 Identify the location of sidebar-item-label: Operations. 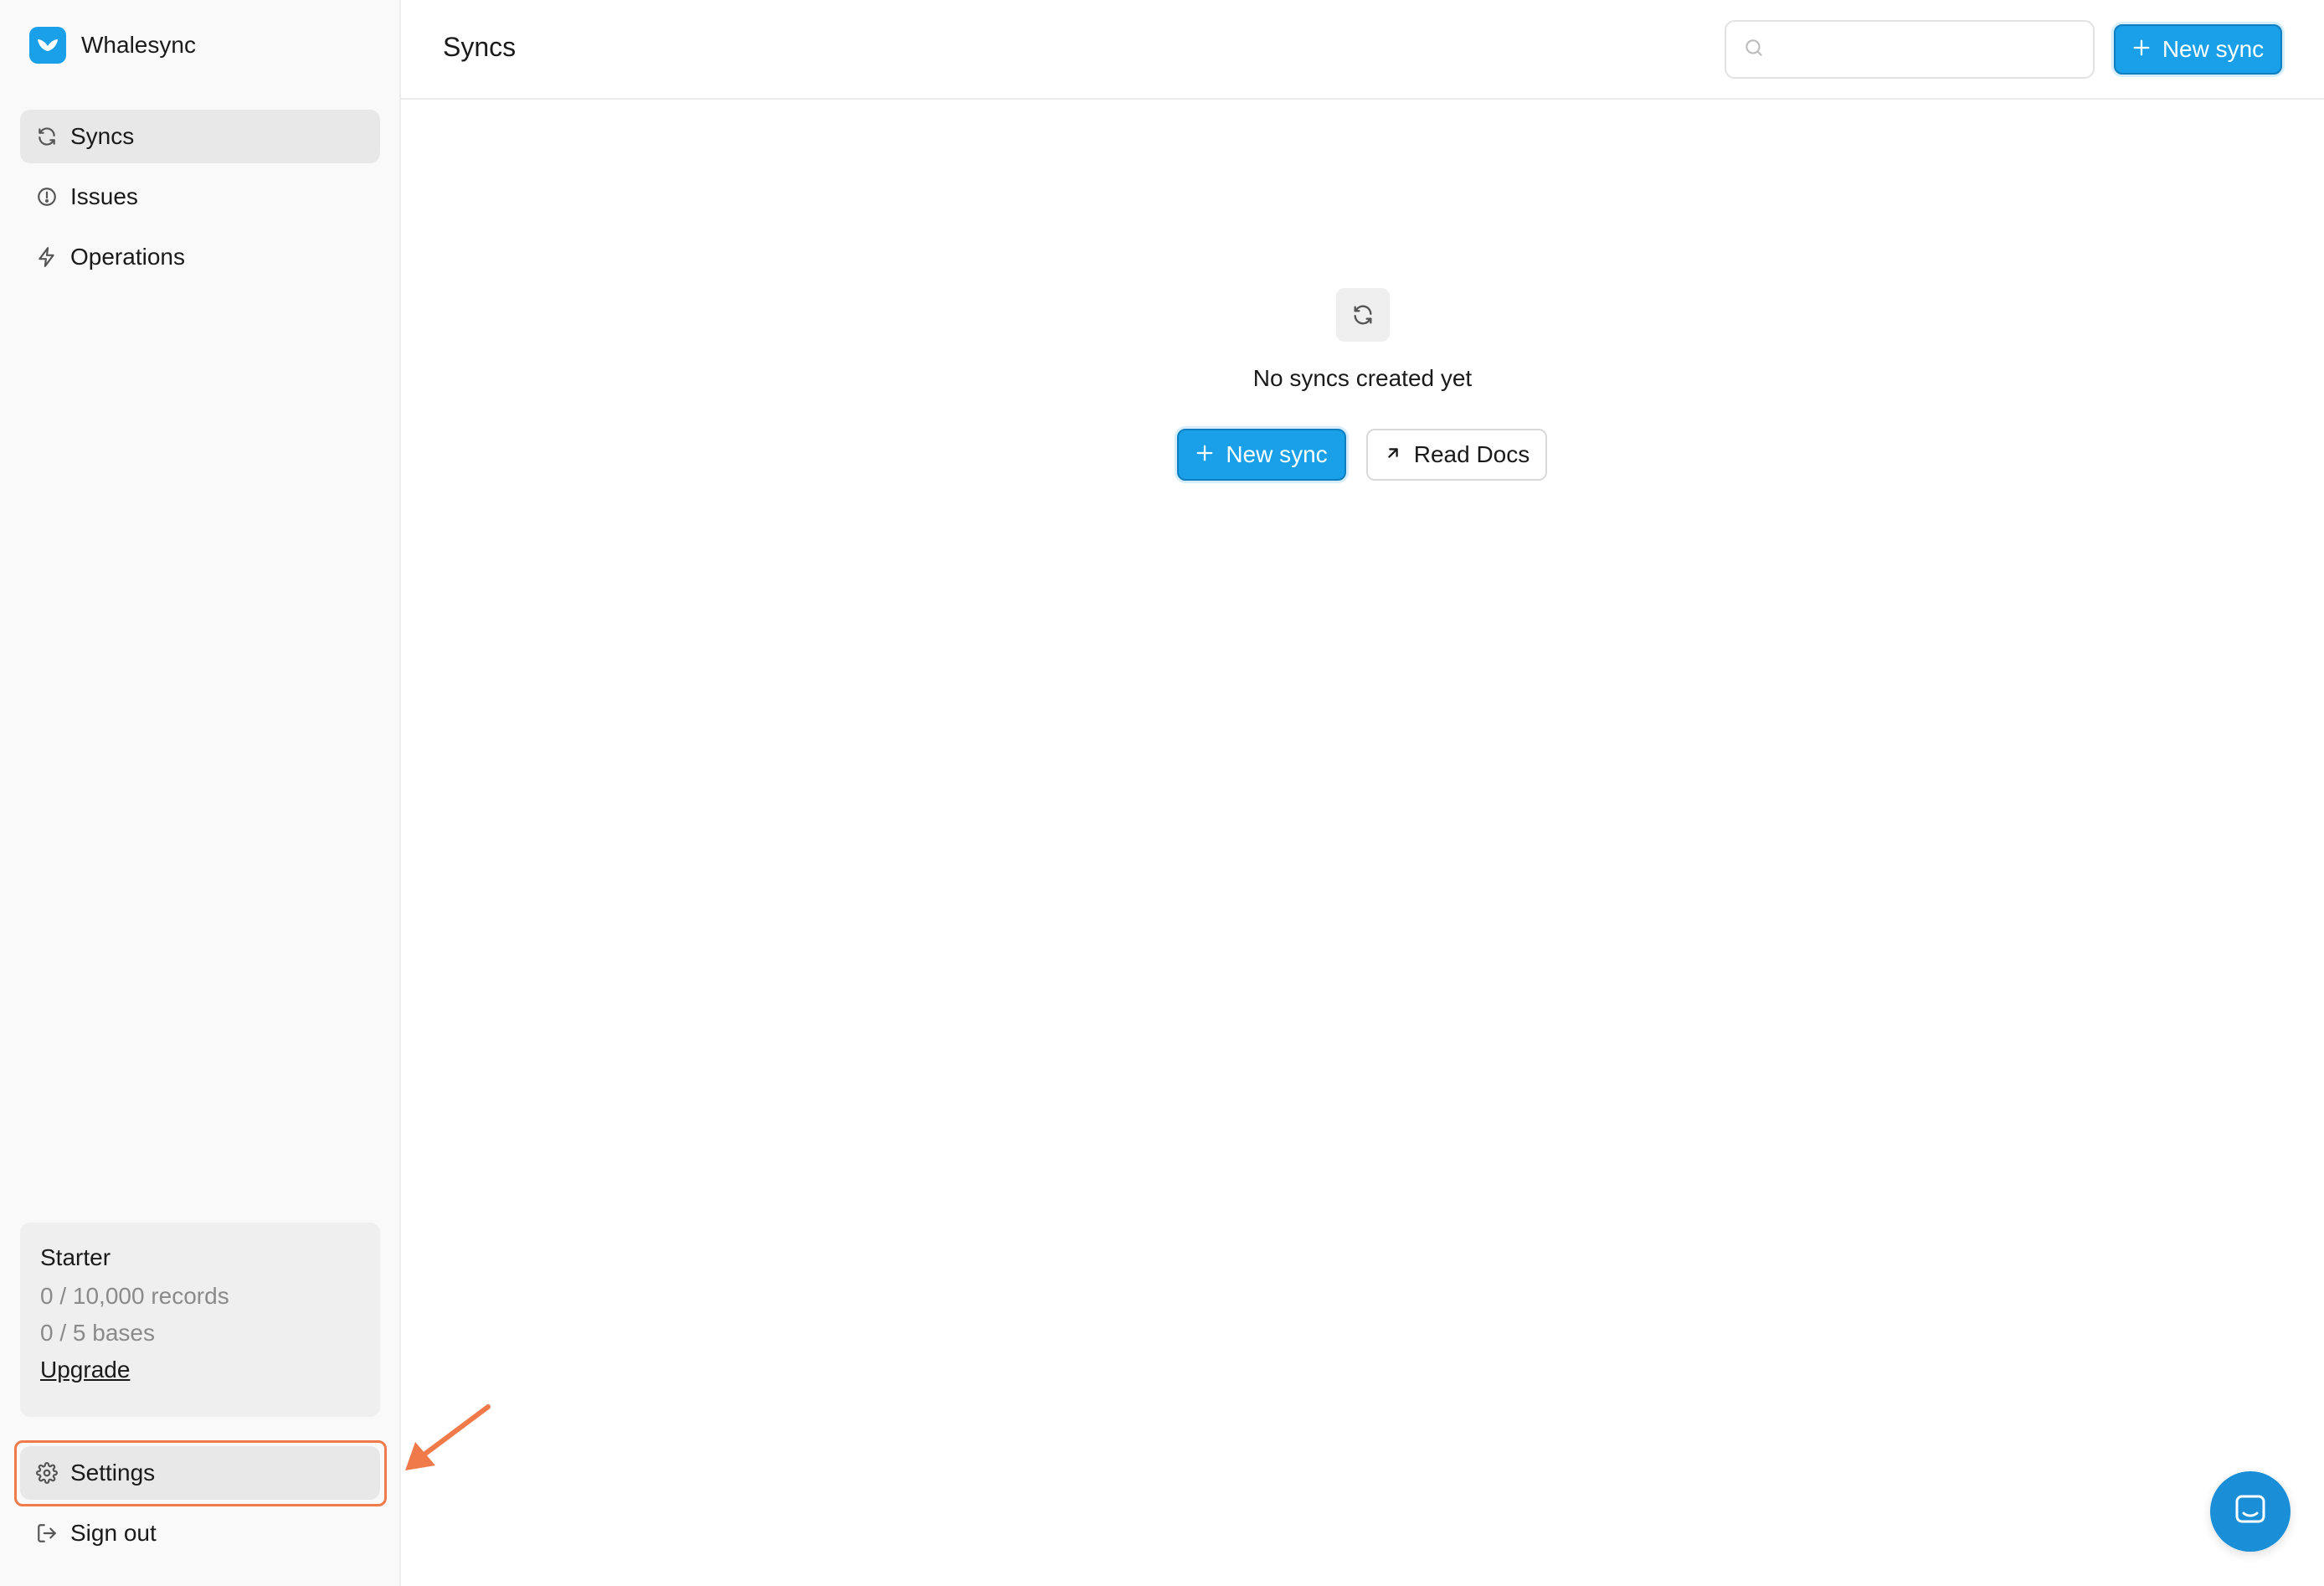
(127, 257).